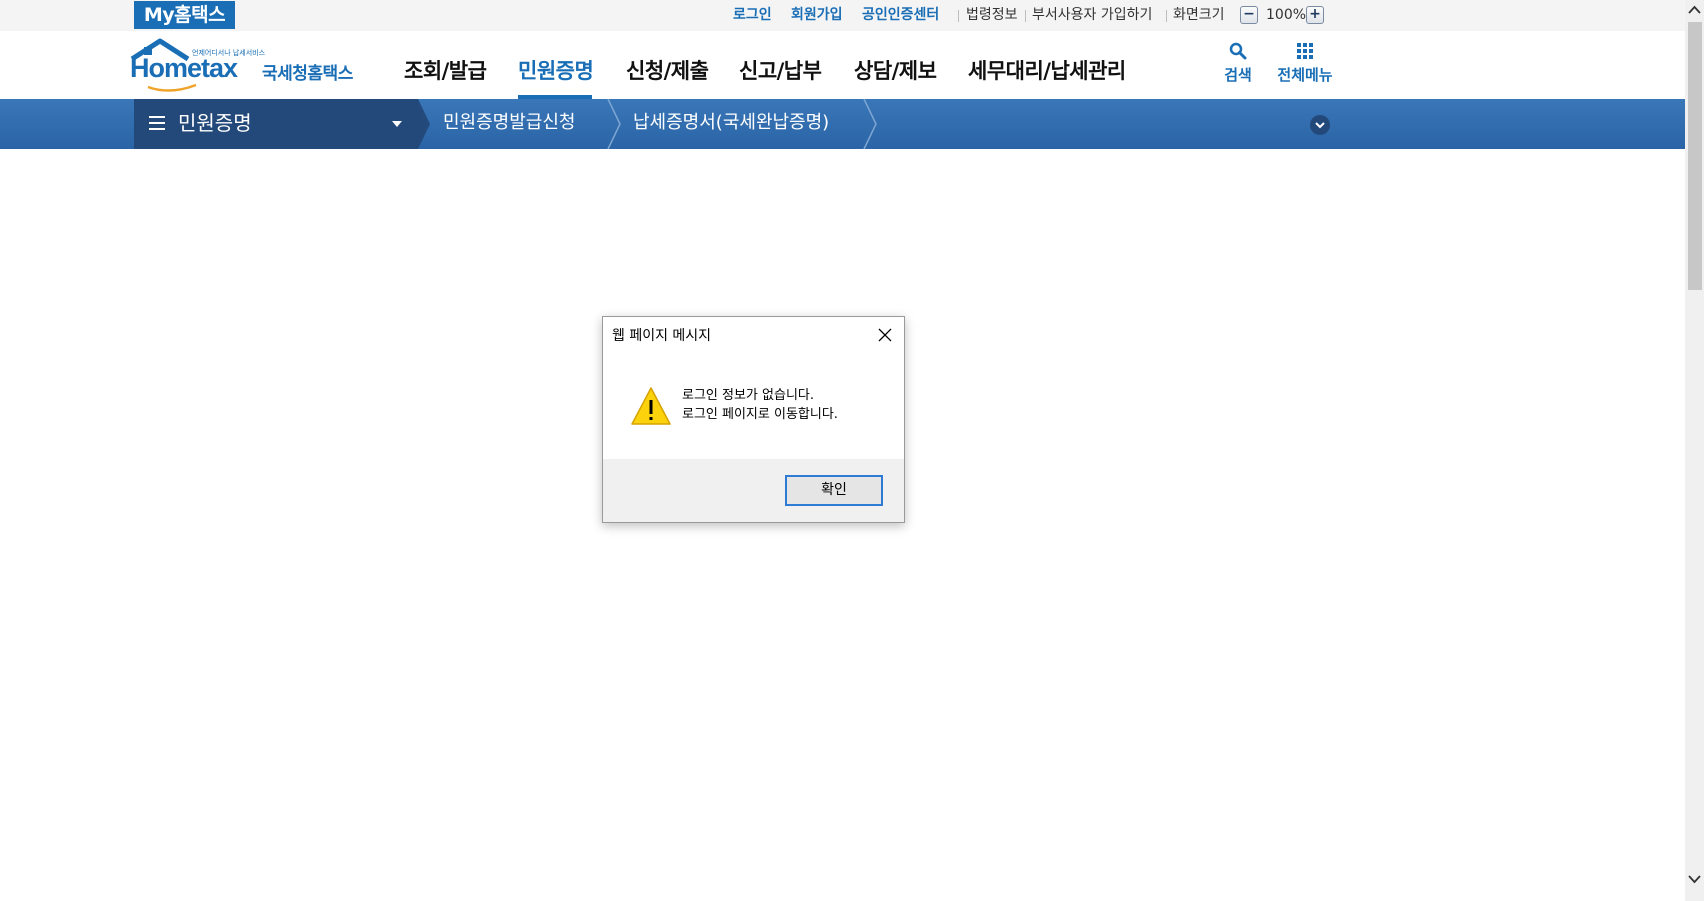 The height and width of the screenshot is (901, 1704). What do you see at coordinates (445, 70) in the screenshot?
I see `nav-inquiry: 조회/발급` at bounding box center [445, 70].